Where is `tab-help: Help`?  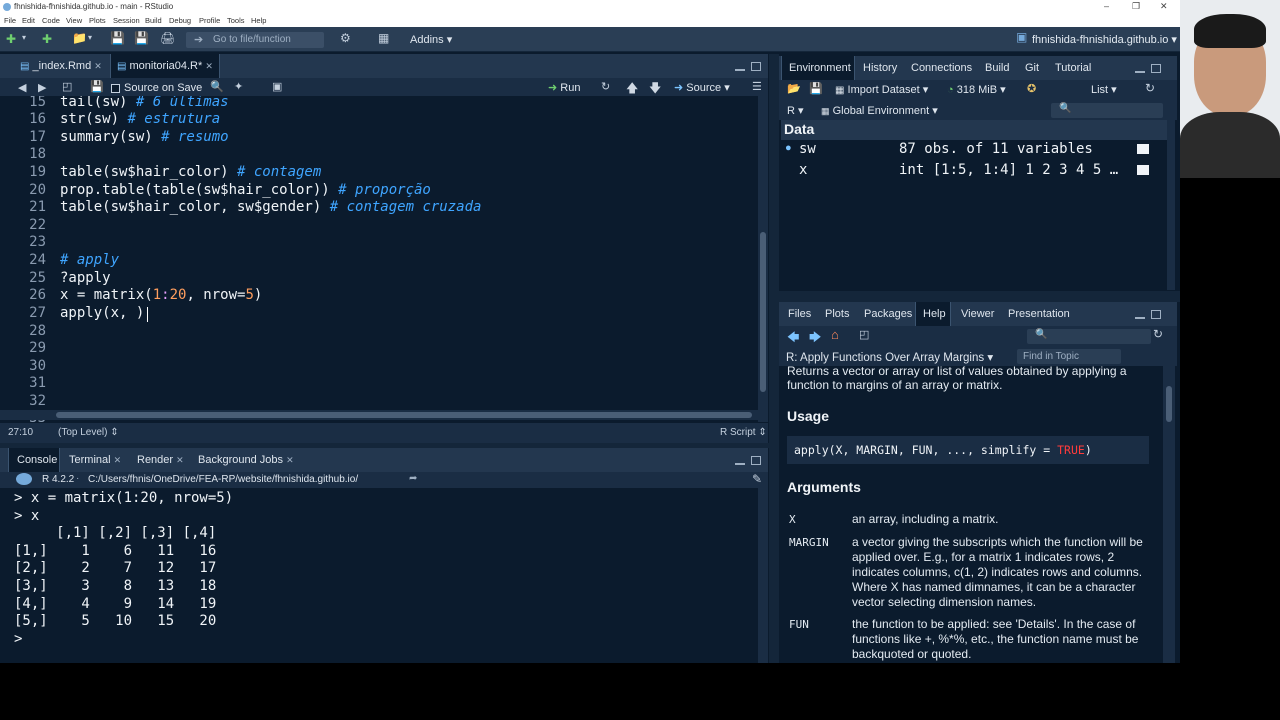 tab-help: Help is located at coordinates (933, 314).